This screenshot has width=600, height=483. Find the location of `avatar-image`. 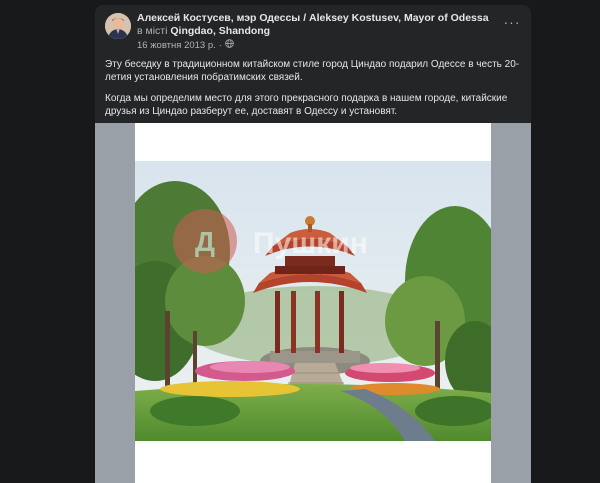

avatar-image is located at coordinates (118, 26).